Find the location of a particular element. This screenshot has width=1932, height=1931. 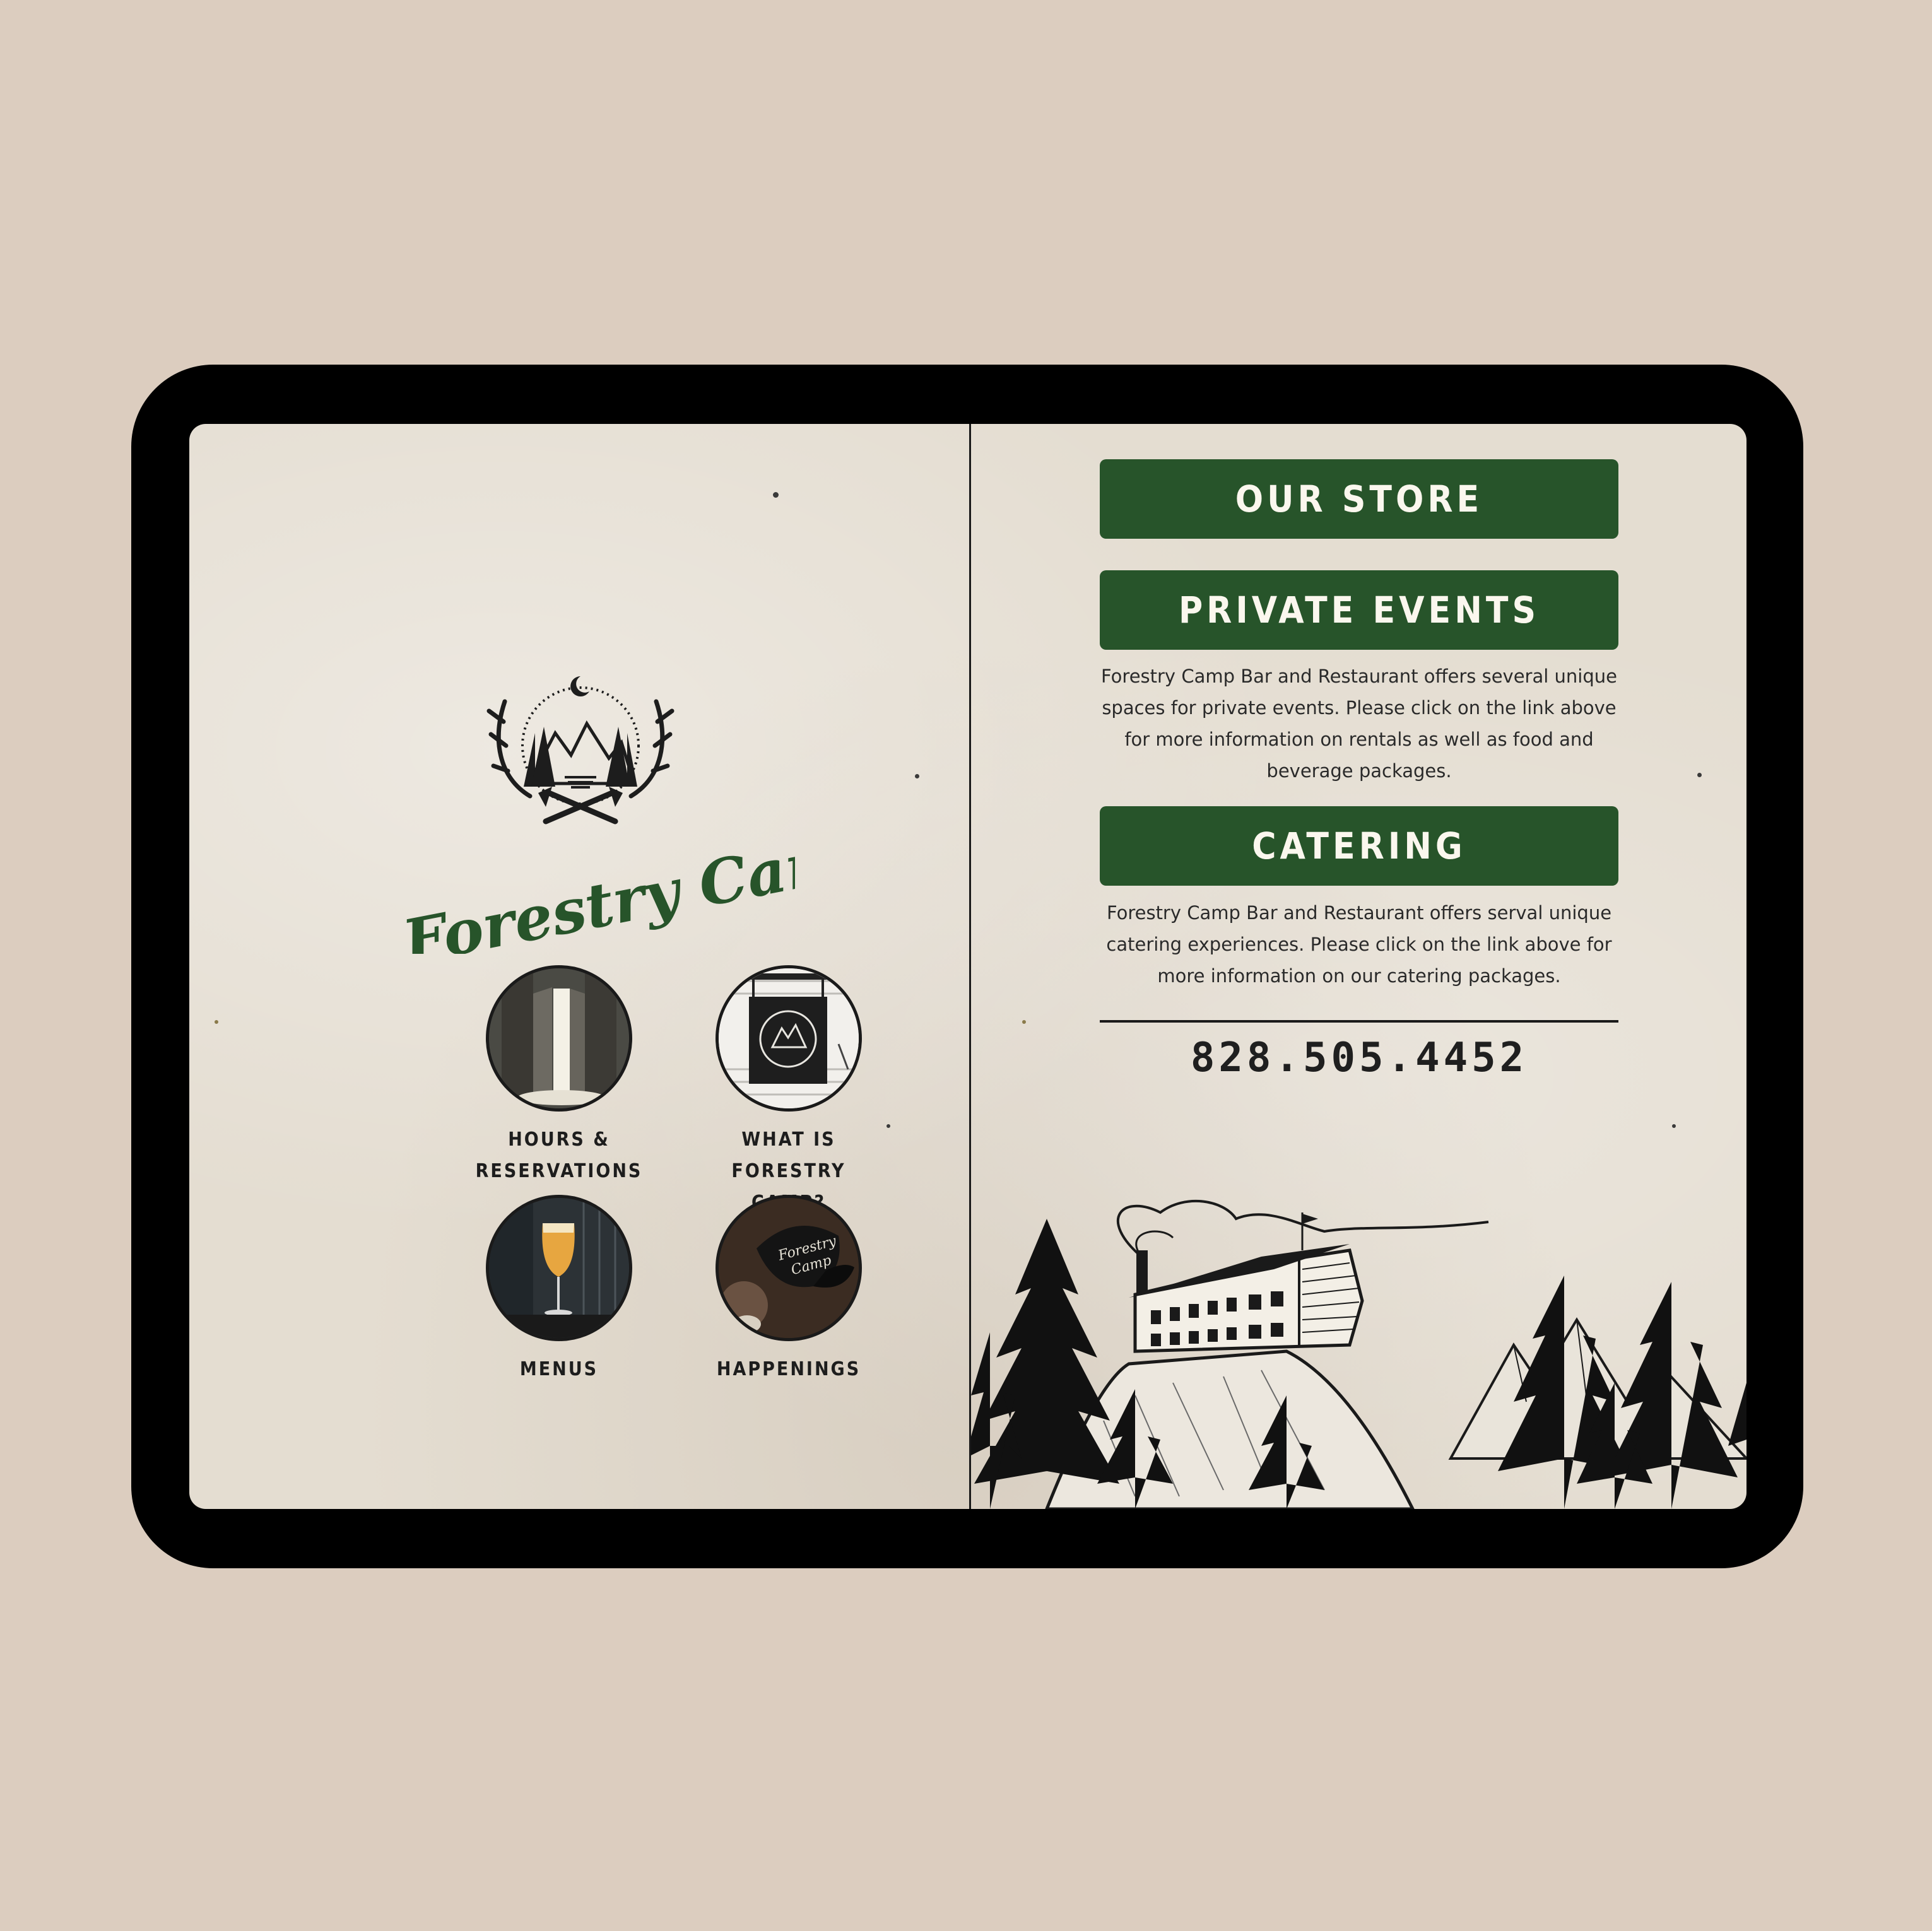

brand-name-text: Forestry Camp is located at coordinates (595, 891).